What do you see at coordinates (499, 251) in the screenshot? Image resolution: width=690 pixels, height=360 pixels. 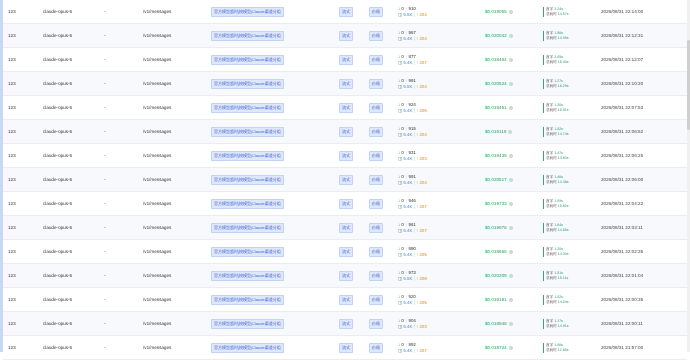 I see `cost-cell: $0.018656` at bounding box center [499, 251].